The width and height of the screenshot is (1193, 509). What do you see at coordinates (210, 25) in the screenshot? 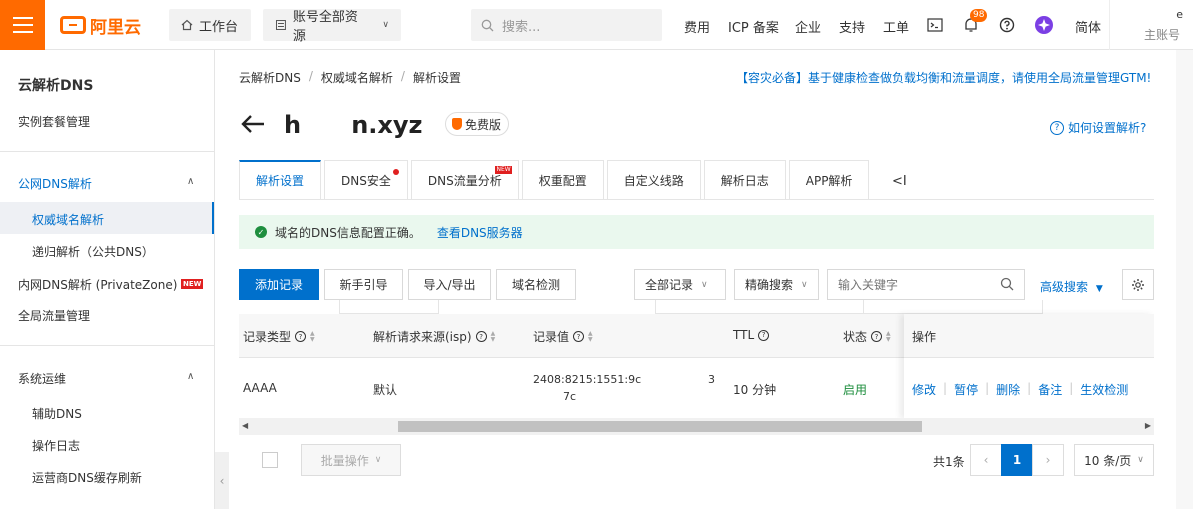
I see `workbench-button: 工作台` at bounding box center [210, 25].